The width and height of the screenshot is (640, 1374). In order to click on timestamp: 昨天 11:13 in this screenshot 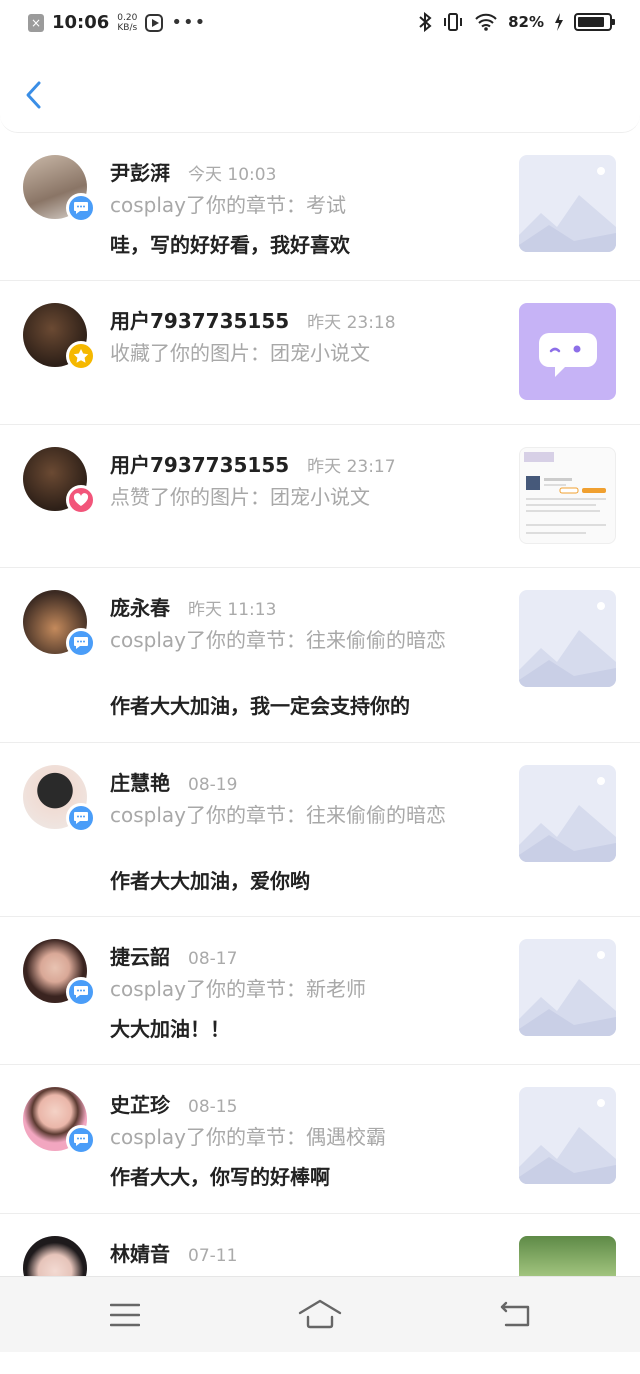, I will do `click(232, 610)`.